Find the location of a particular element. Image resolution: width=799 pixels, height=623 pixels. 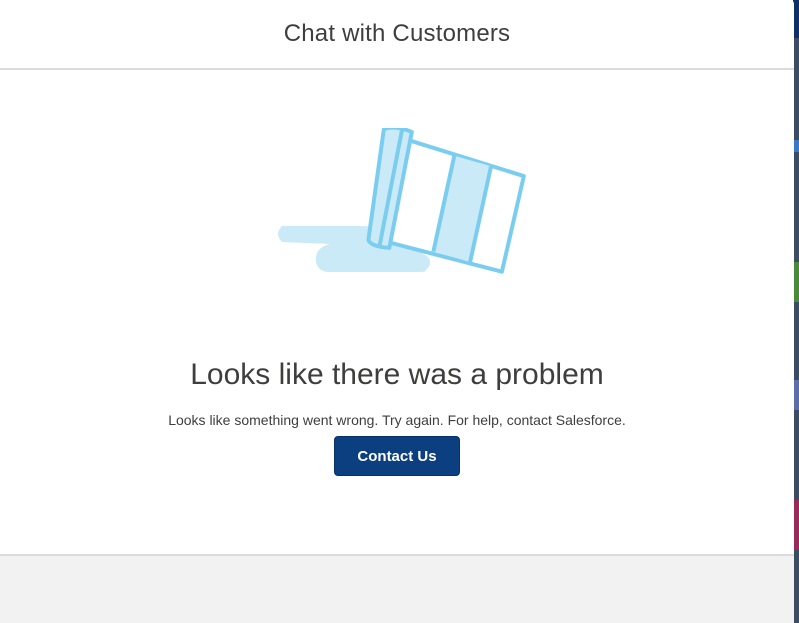

modal-header: Chat with Customers is located at coordinates (397, 35).